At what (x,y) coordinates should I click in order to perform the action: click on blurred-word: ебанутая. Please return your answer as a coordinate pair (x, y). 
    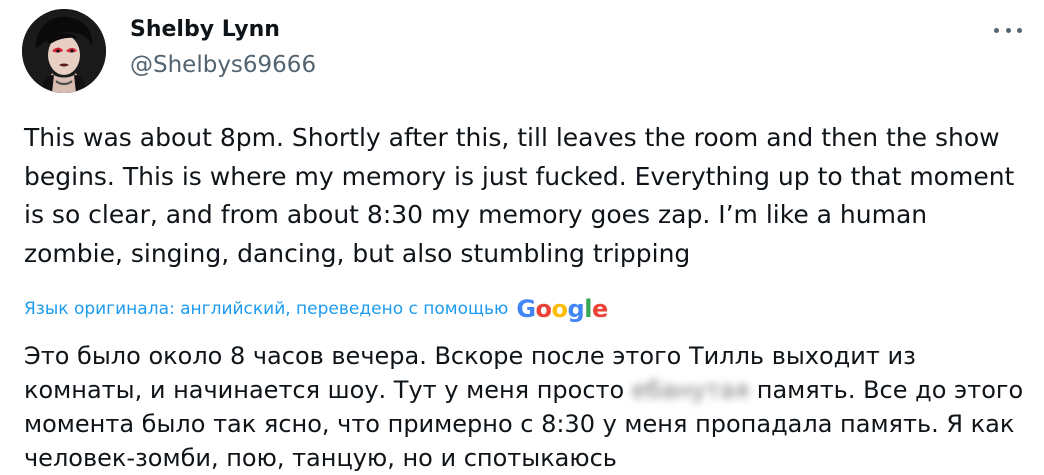
    Looking at the image, I should click on (690, 390).